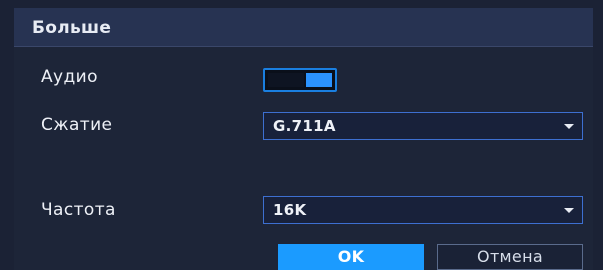 The image size is (603, 270). I want to click on audio-label: Аудио, so click(69, 77).